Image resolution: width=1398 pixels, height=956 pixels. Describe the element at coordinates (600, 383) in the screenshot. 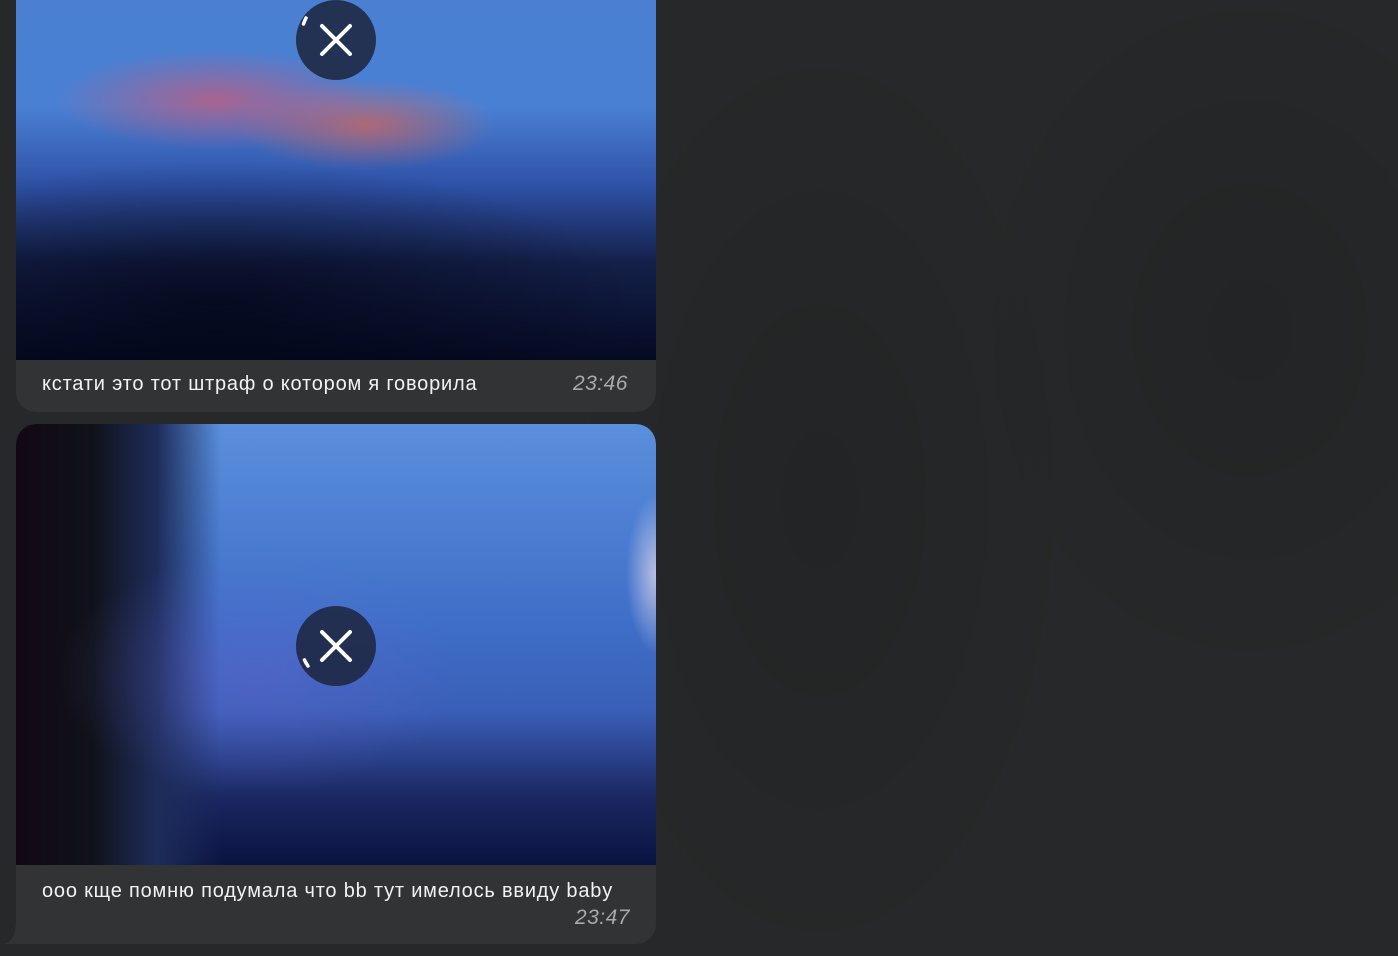

I see `message-timestamp: 23:46` at that location.